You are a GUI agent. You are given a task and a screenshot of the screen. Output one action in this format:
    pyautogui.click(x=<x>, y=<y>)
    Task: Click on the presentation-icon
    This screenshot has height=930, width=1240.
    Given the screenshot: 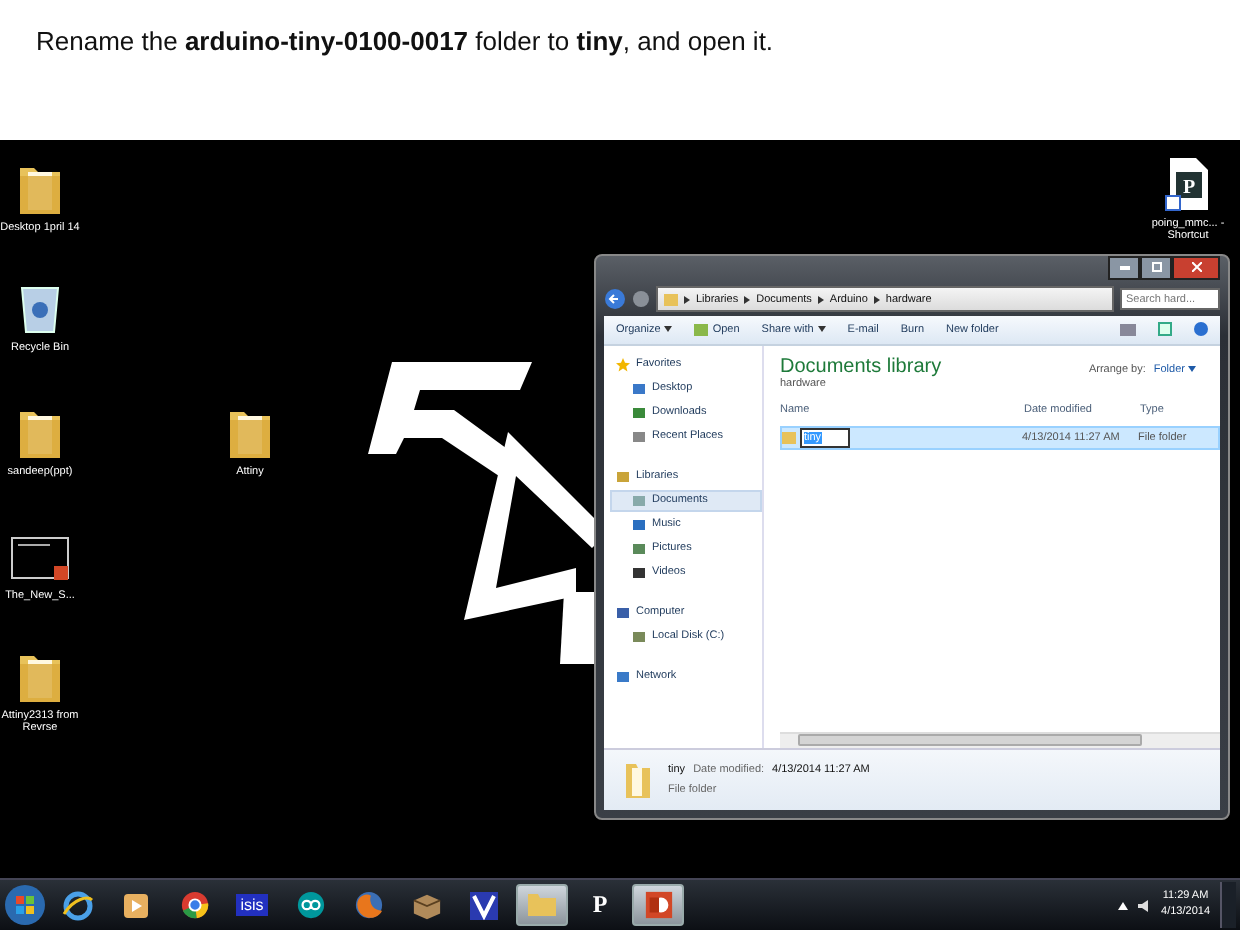 What is the action you would take?
    pyautogui.click(x=658, y=905)
    